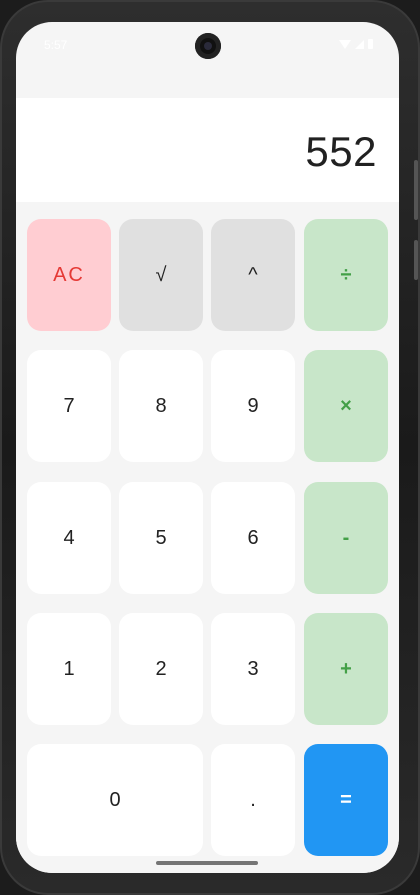 The height and width of the screenshot is (895, 420). Describe the element at coordinates (341, 151) in the screenshot. I see `display-value: 552` at that location.